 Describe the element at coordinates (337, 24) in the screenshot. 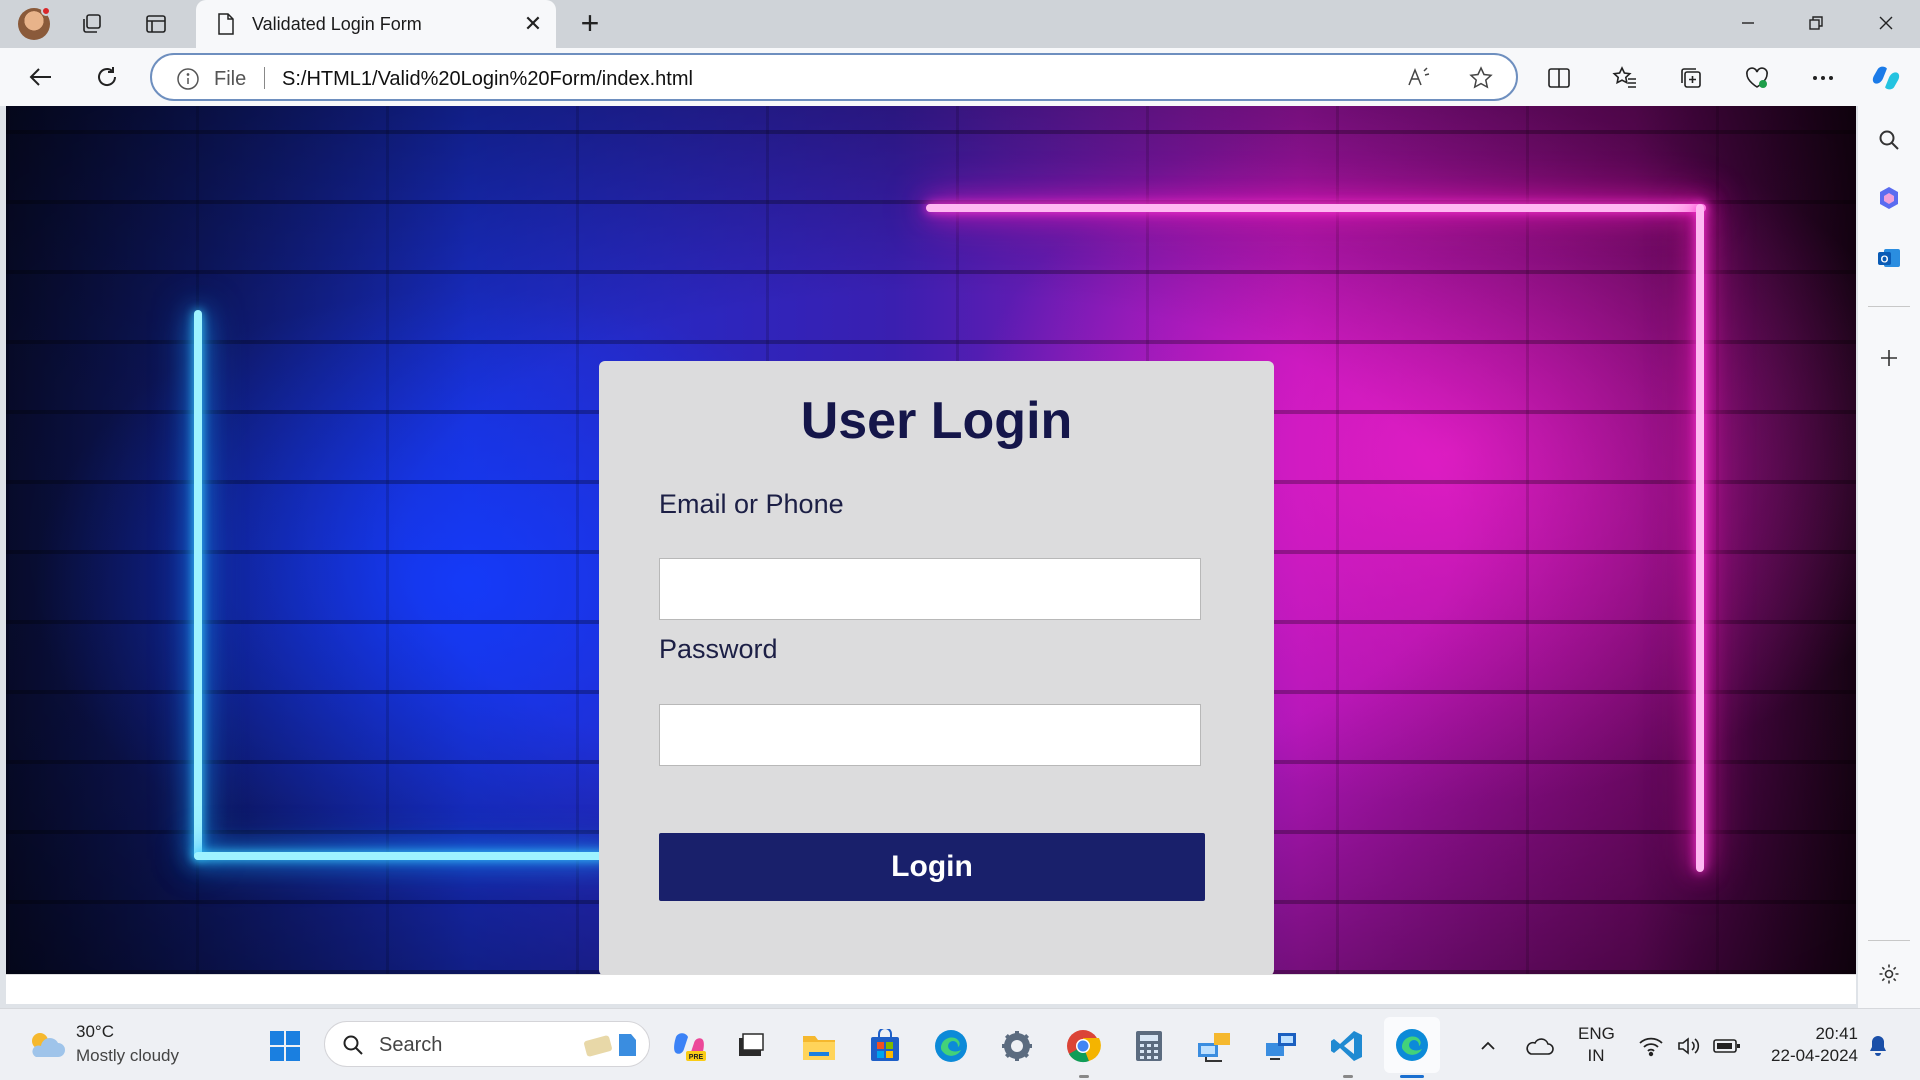

I see `tab-title: Validated Login Form` at that location.